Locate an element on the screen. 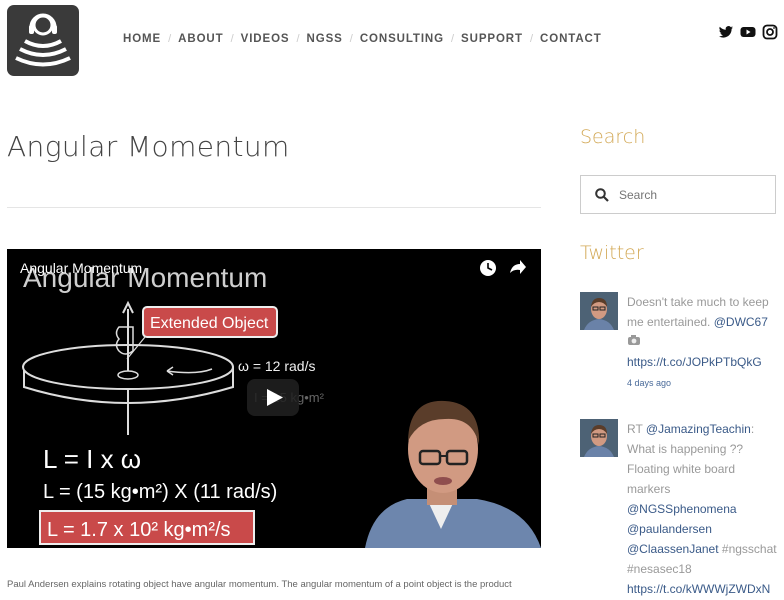 This screenshot has width=784, height=600. title-divider is located at coordinates (274, 207).